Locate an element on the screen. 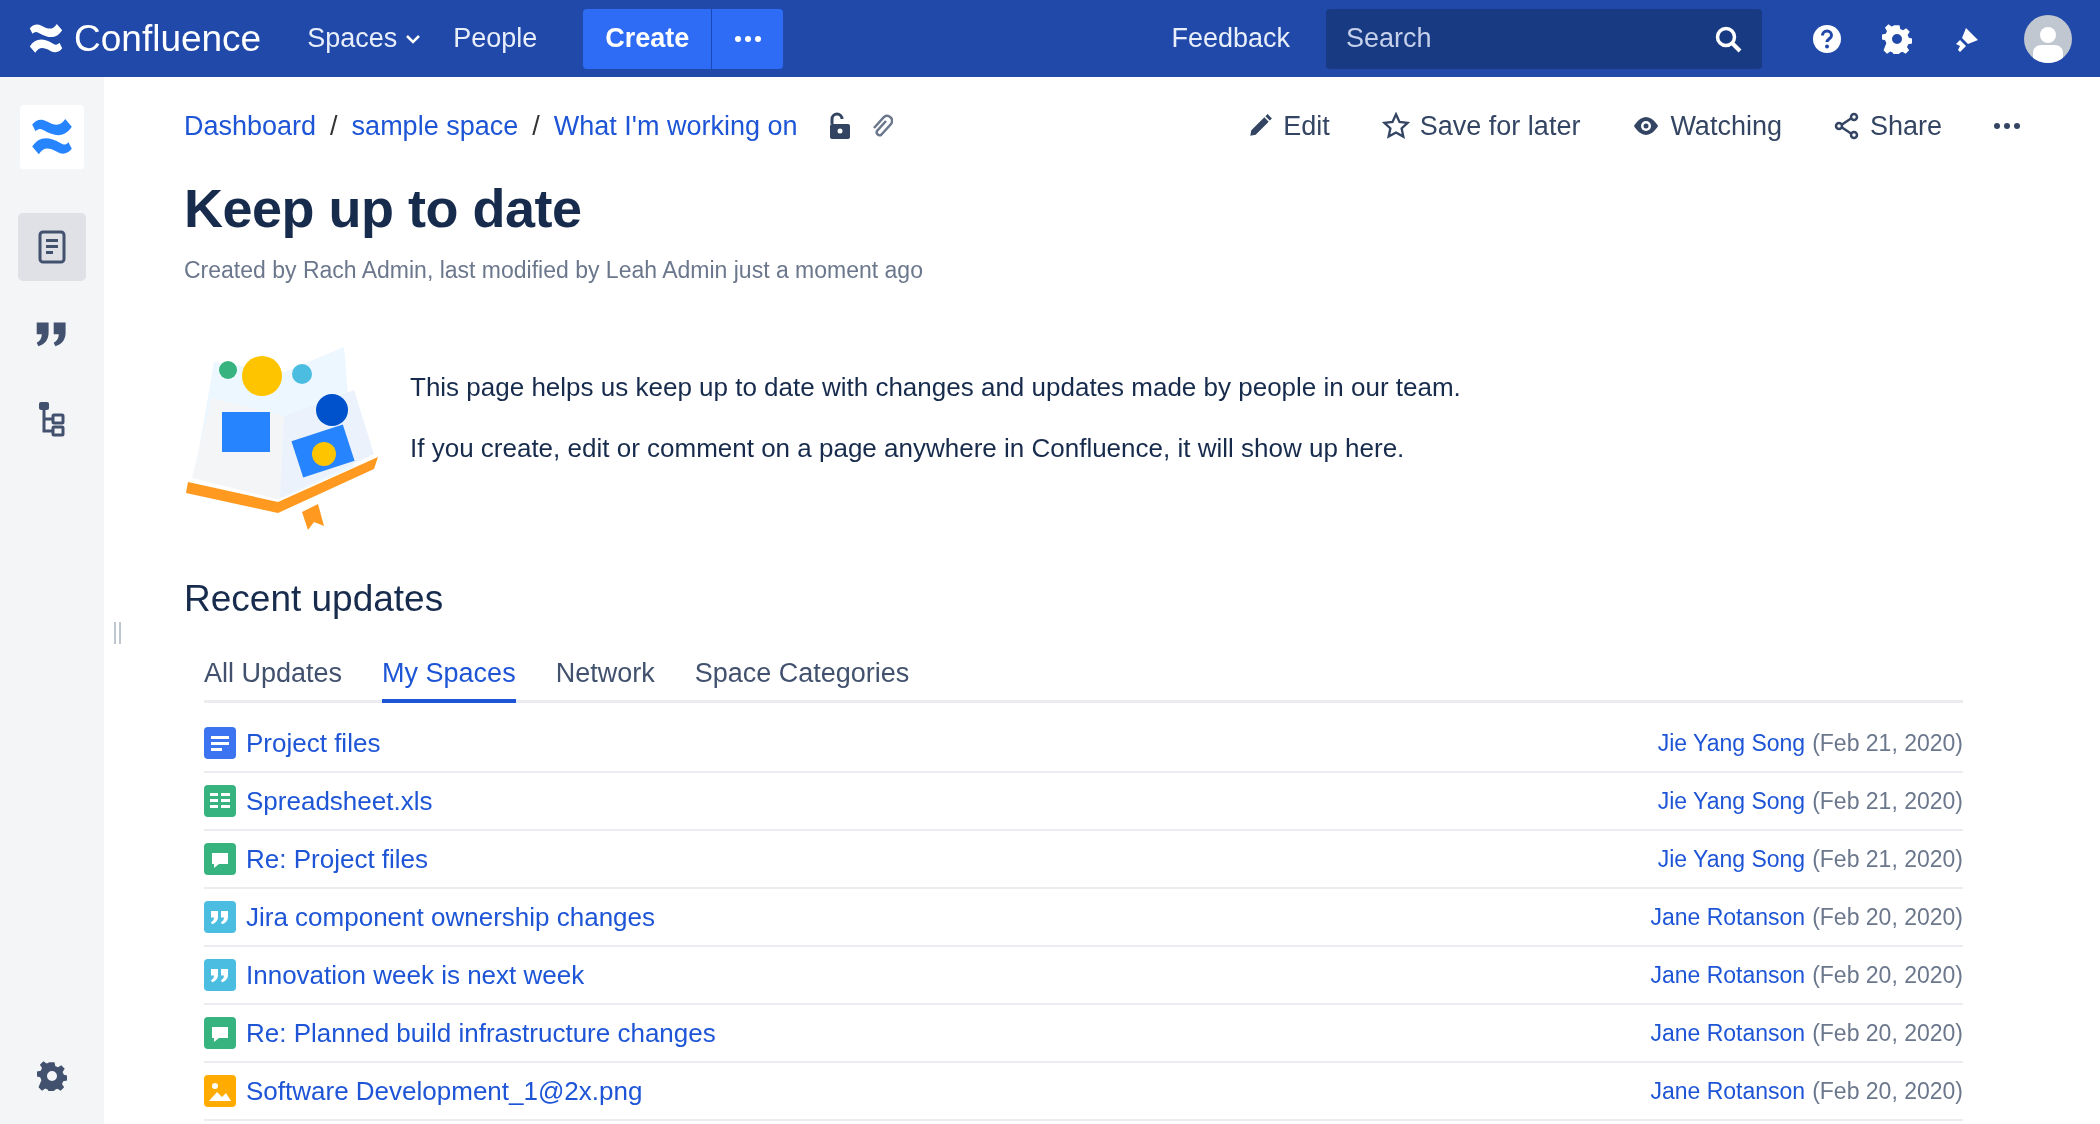  search-field: Search is located at coordinates (1544, 38).